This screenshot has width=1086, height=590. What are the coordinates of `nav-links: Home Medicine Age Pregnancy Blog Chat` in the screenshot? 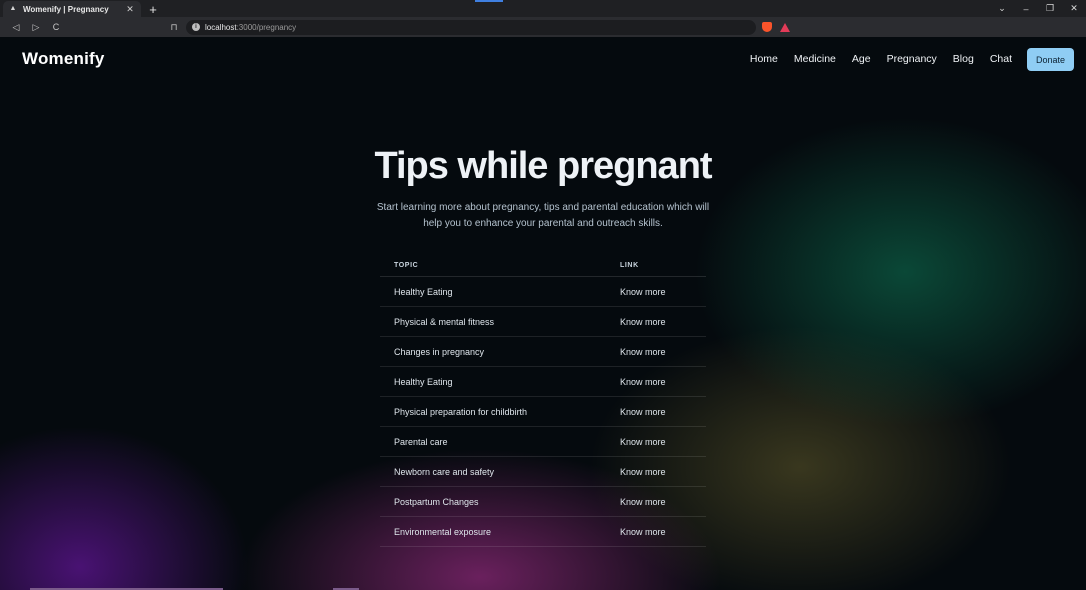 It's located at (881, 59).